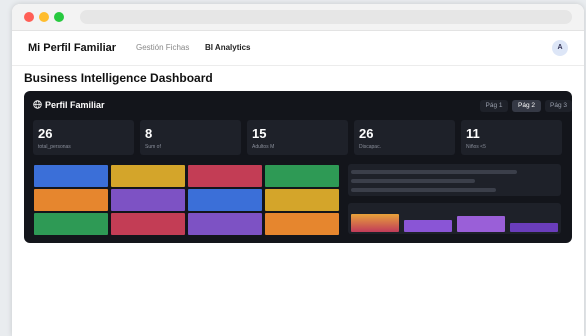  Describe the element at coordinates (228, 47) in the screenshot. I see `nav-link-bi-analytics: BI Analytics` at that location.